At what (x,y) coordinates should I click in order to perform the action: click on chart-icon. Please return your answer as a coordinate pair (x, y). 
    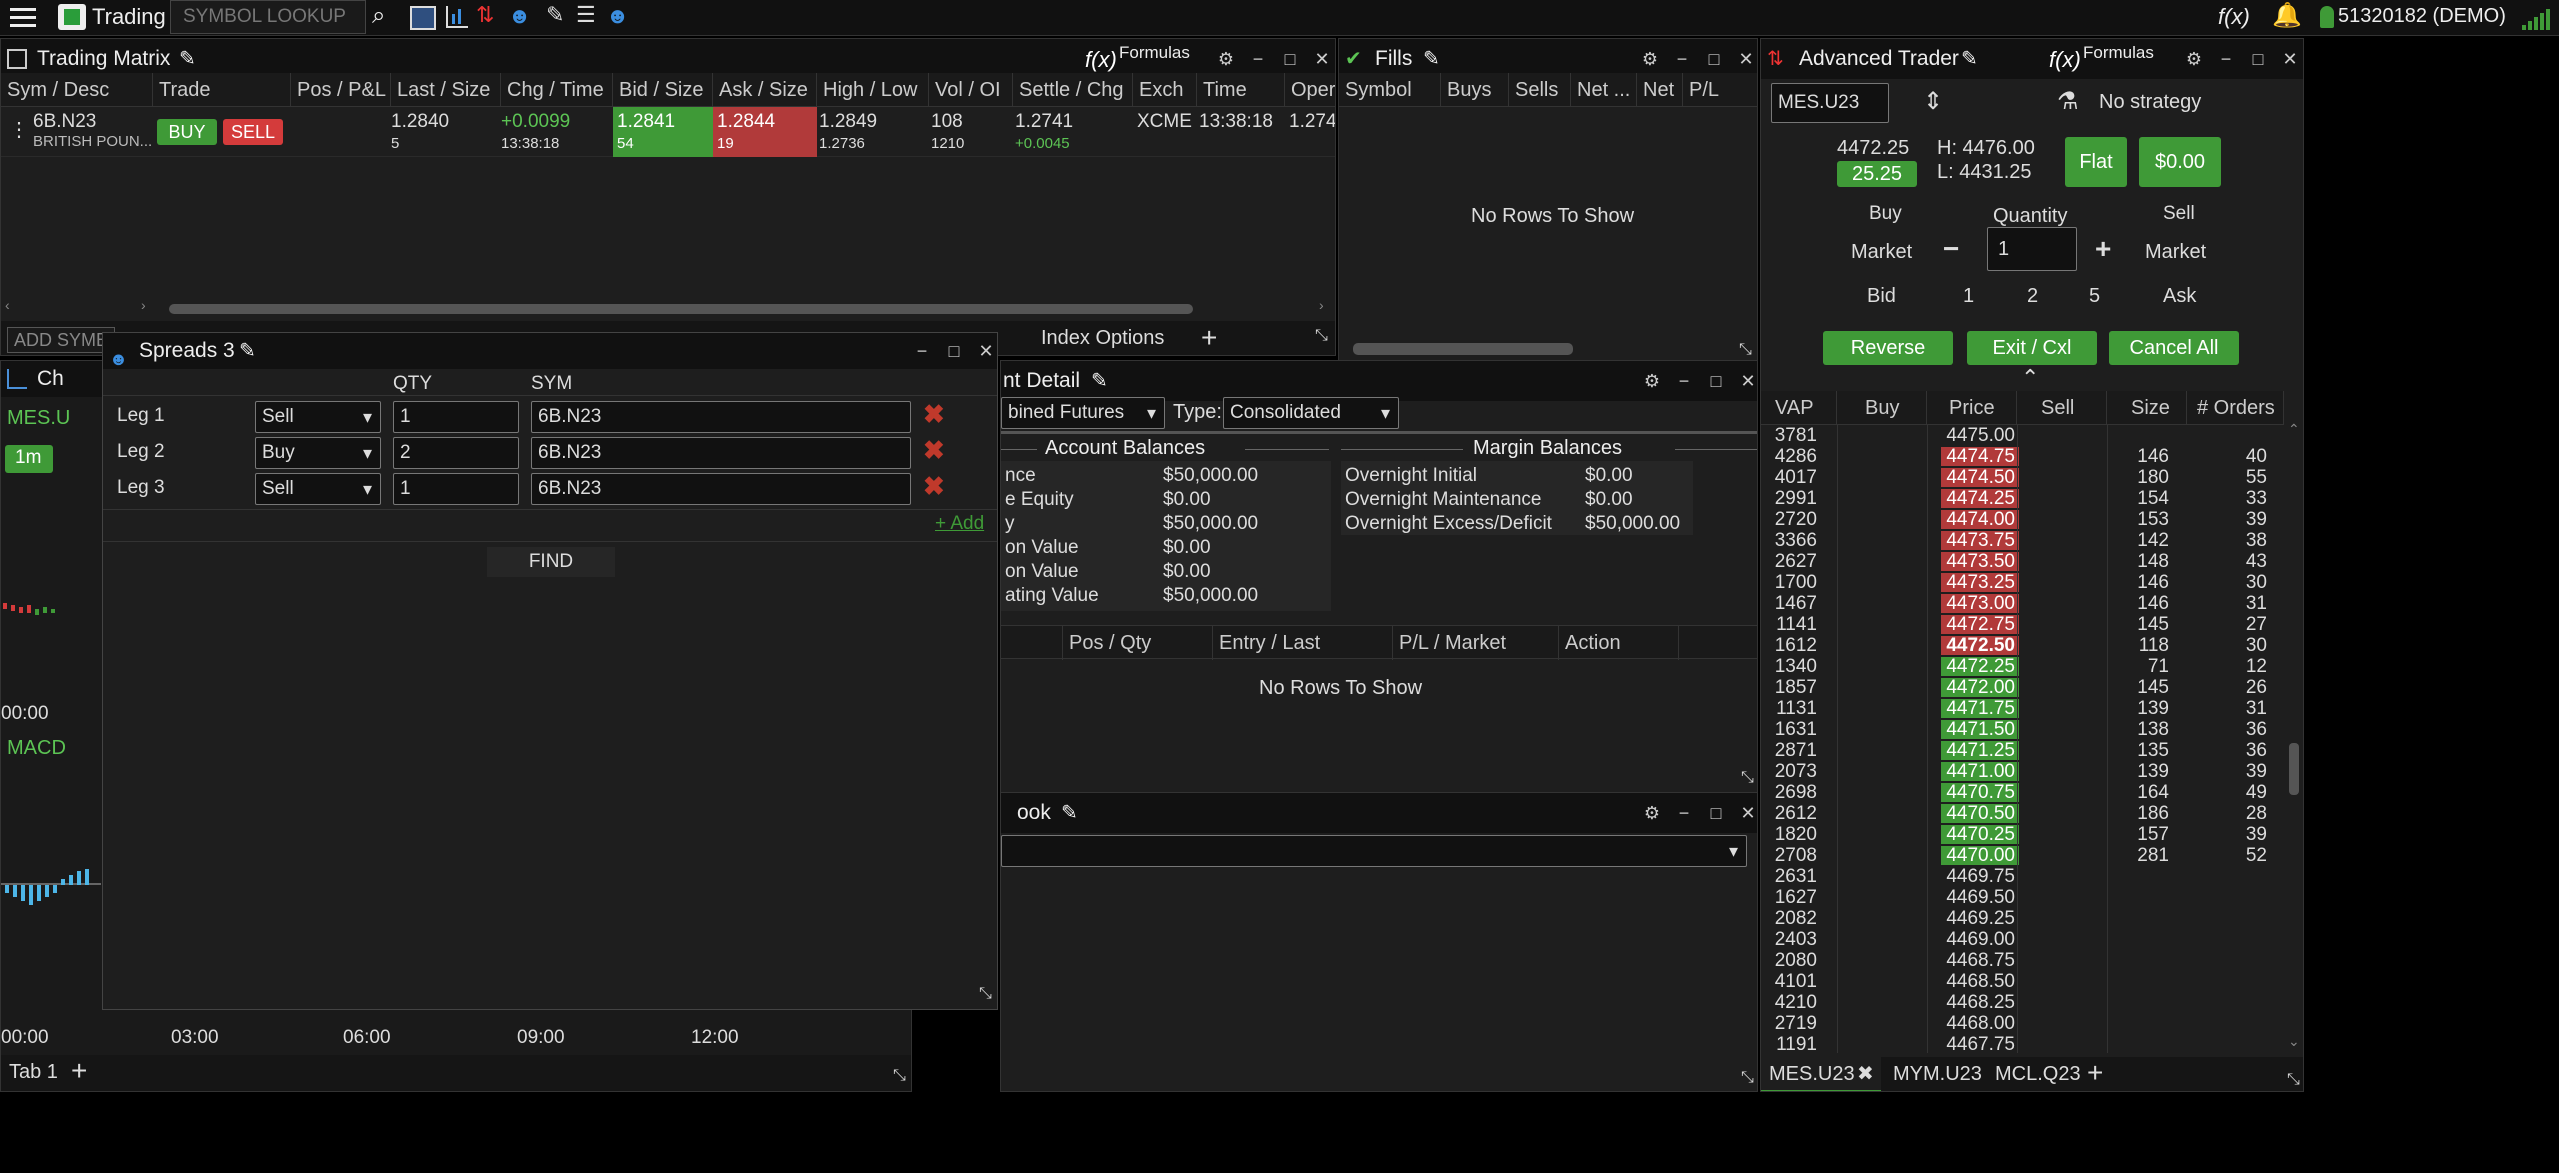
    Looking at the image, I should click on (457, 17).